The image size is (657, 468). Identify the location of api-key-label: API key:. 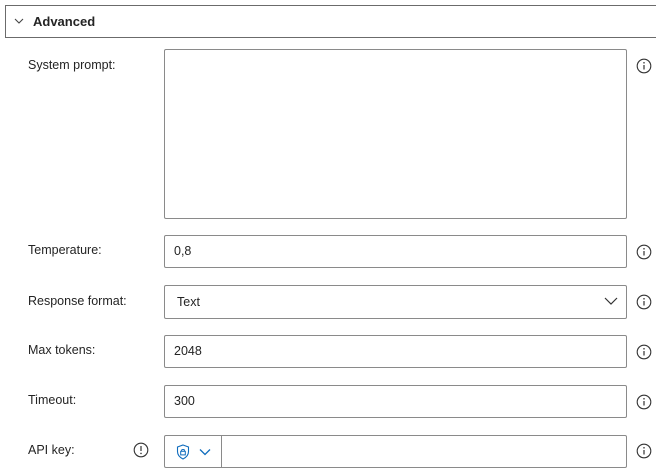
(51, 450).